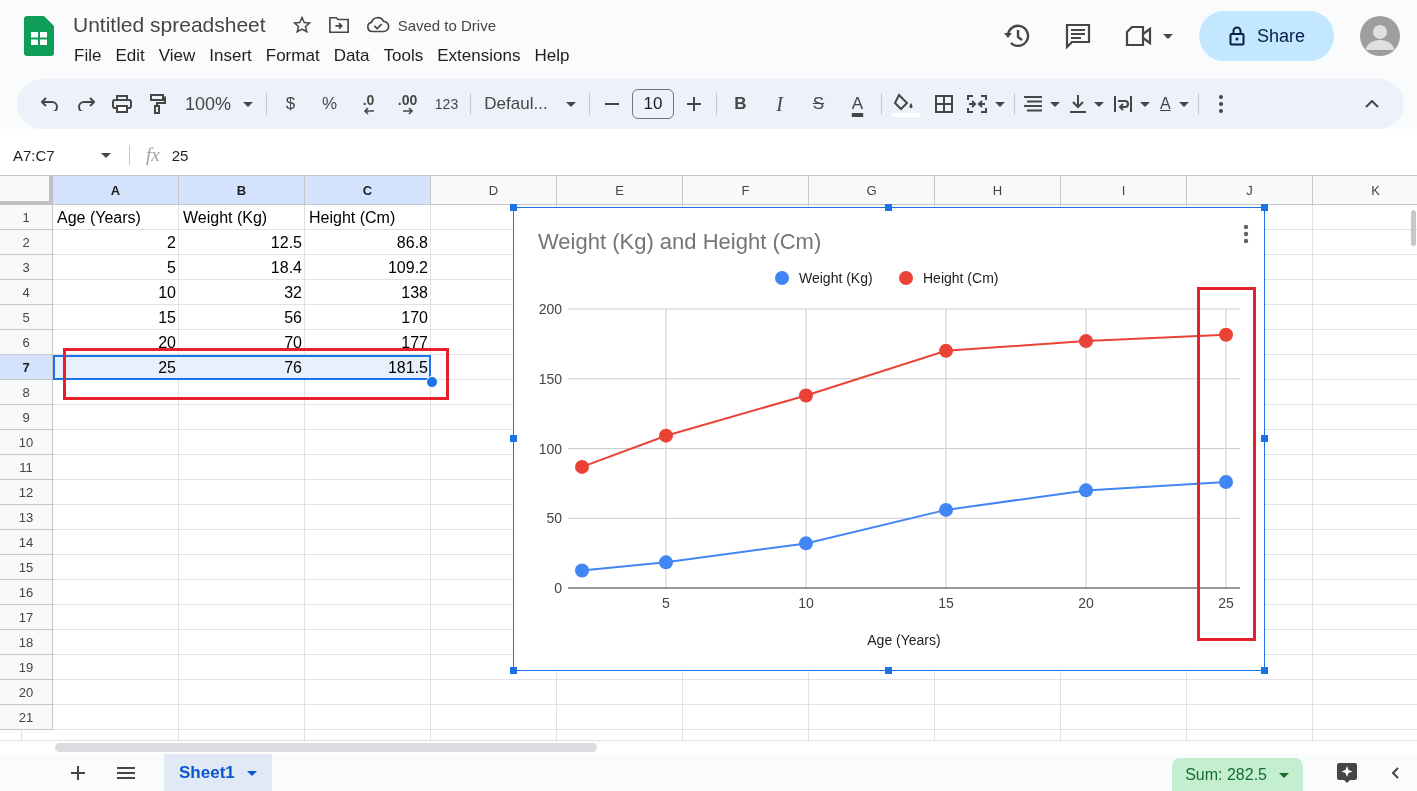 The image size is (1417, 791). What do you see at coordinates (1124, 190) in the screenshot?
I see `column-header: I` at bounding box center [1124, 190].